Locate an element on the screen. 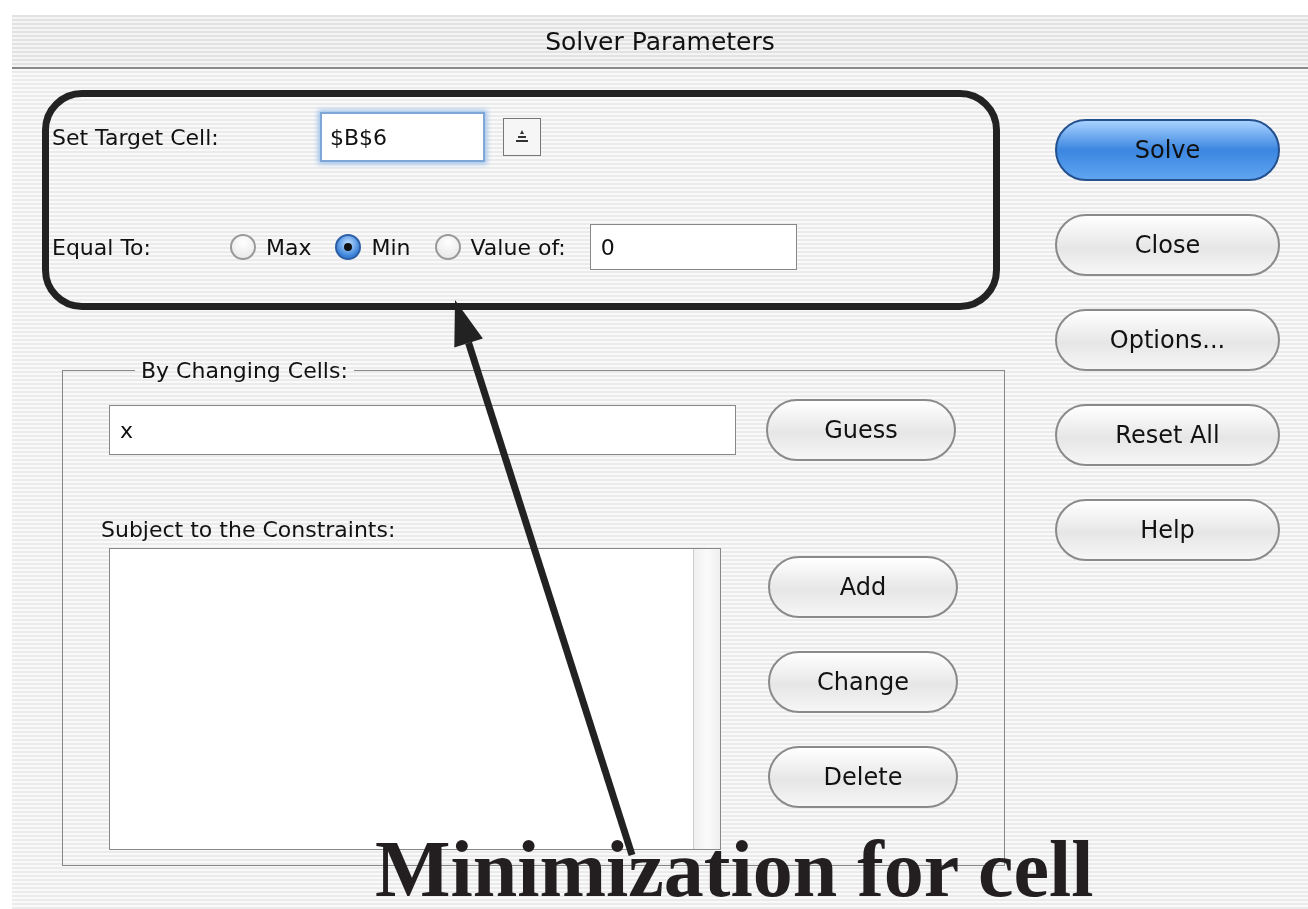 This screenshot has height=909, width=1308. stack-icon is located at coordinates (522, 137).